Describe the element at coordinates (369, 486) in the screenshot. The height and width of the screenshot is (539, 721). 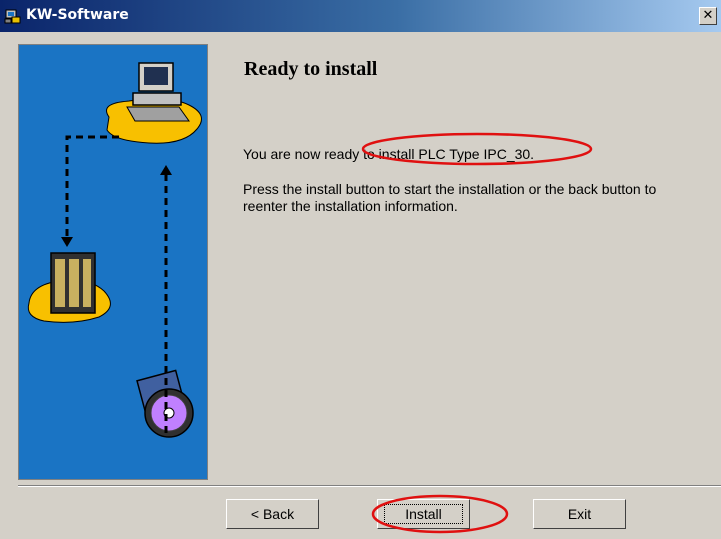
I see `footer-divider` at that location.